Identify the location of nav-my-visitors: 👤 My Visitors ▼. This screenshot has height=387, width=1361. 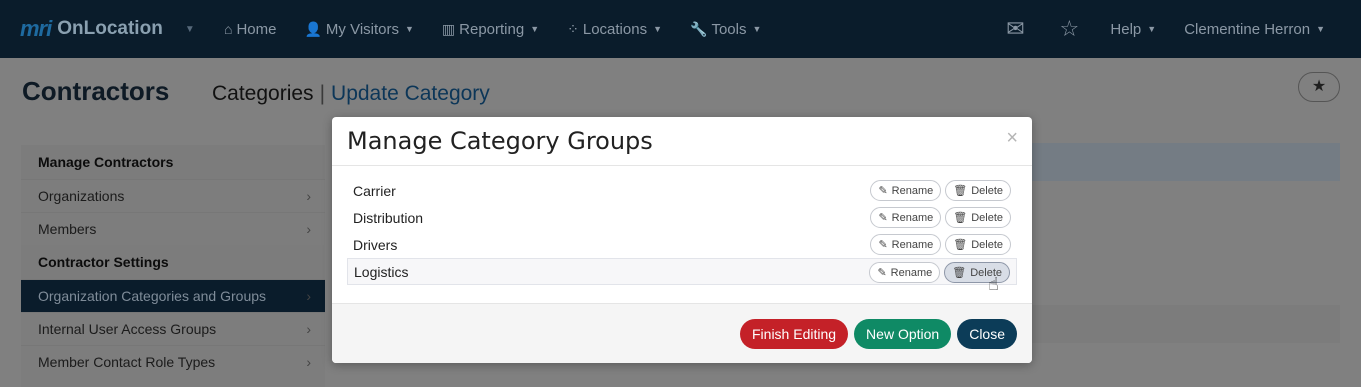
(358, 29).